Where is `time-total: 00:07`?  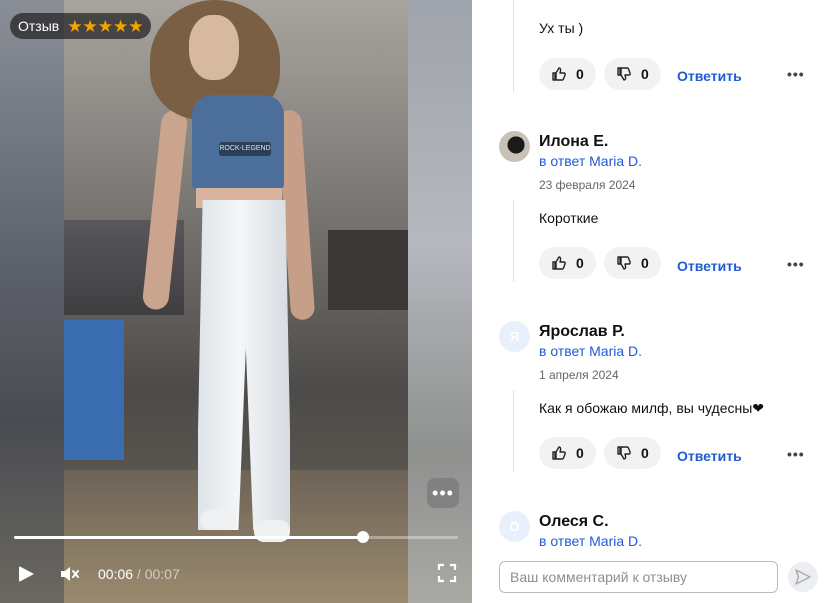
time-total: 00:07 is located at coordinates (162, 574).